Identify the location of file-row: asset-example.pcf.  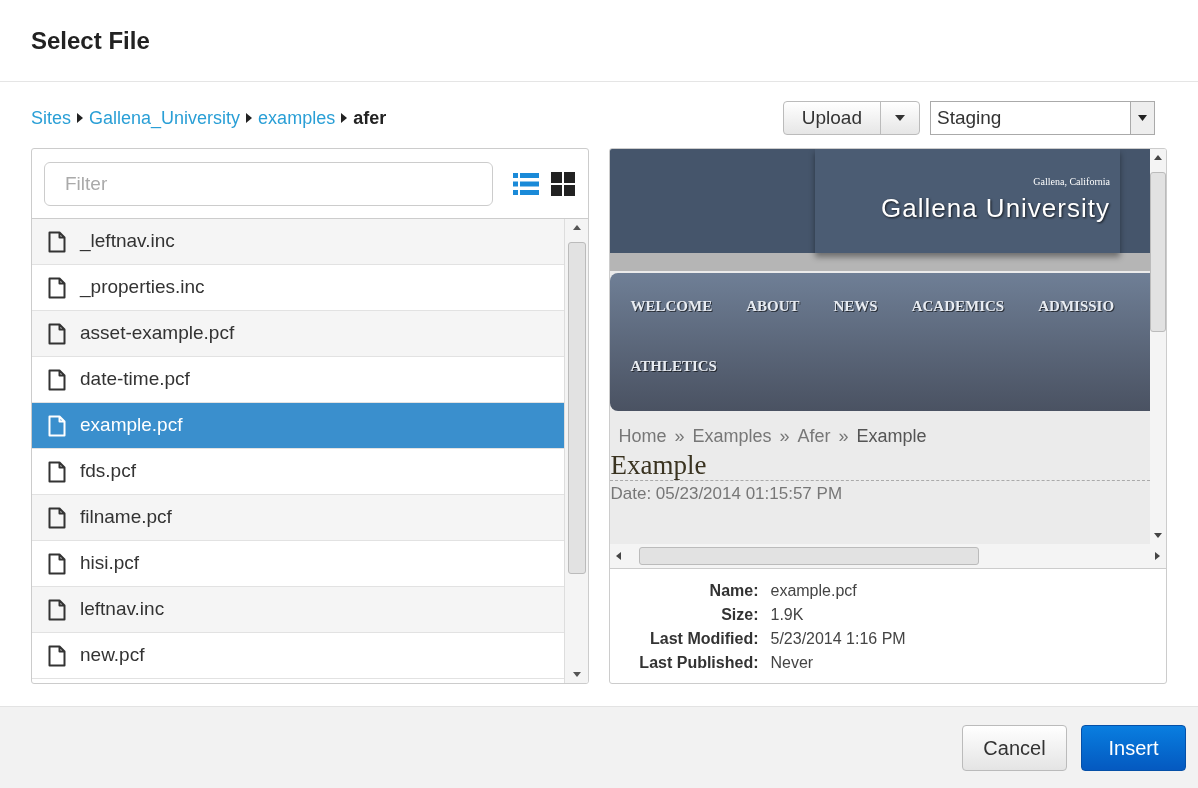
(298, 334).